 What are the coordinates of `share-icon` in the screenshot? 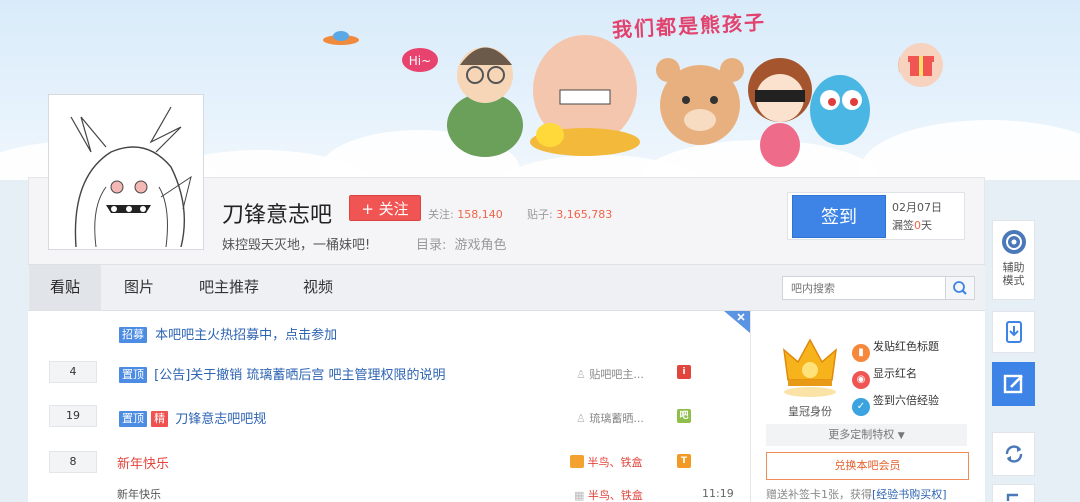 It's located at (1012, 497).